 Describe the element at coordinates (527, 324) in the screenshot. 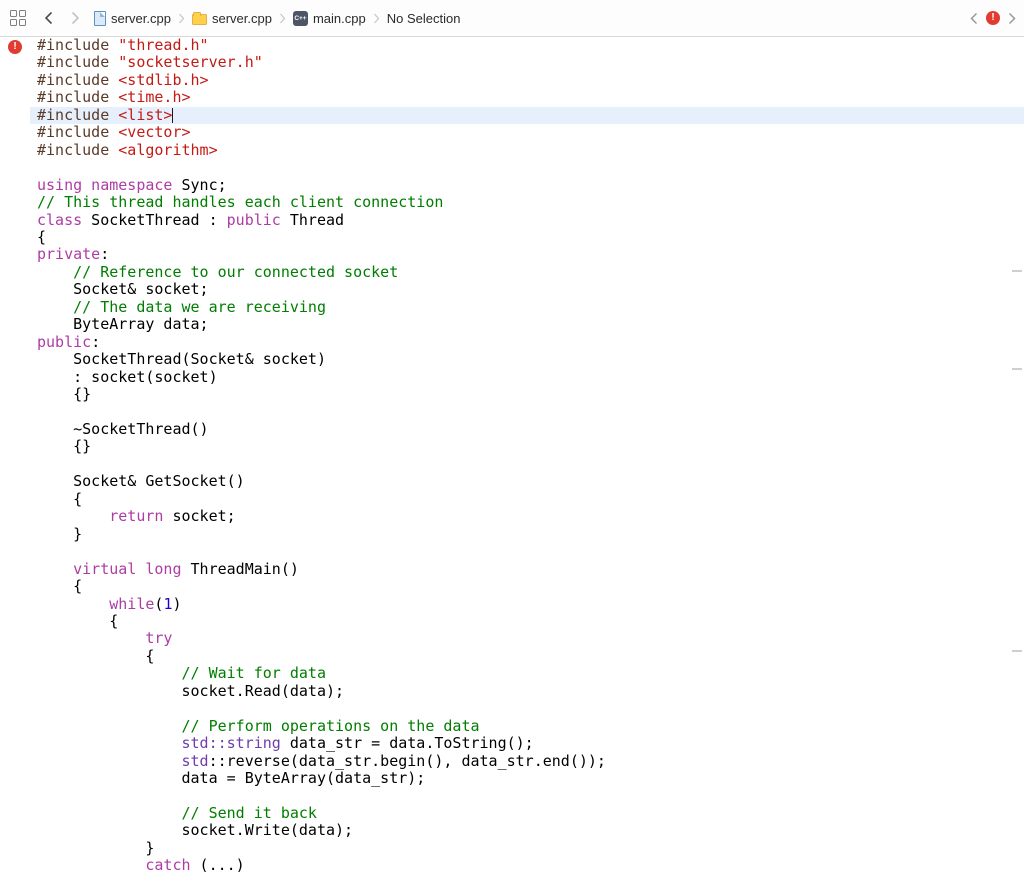

I see `code-line: ByteArray data;` at that location.